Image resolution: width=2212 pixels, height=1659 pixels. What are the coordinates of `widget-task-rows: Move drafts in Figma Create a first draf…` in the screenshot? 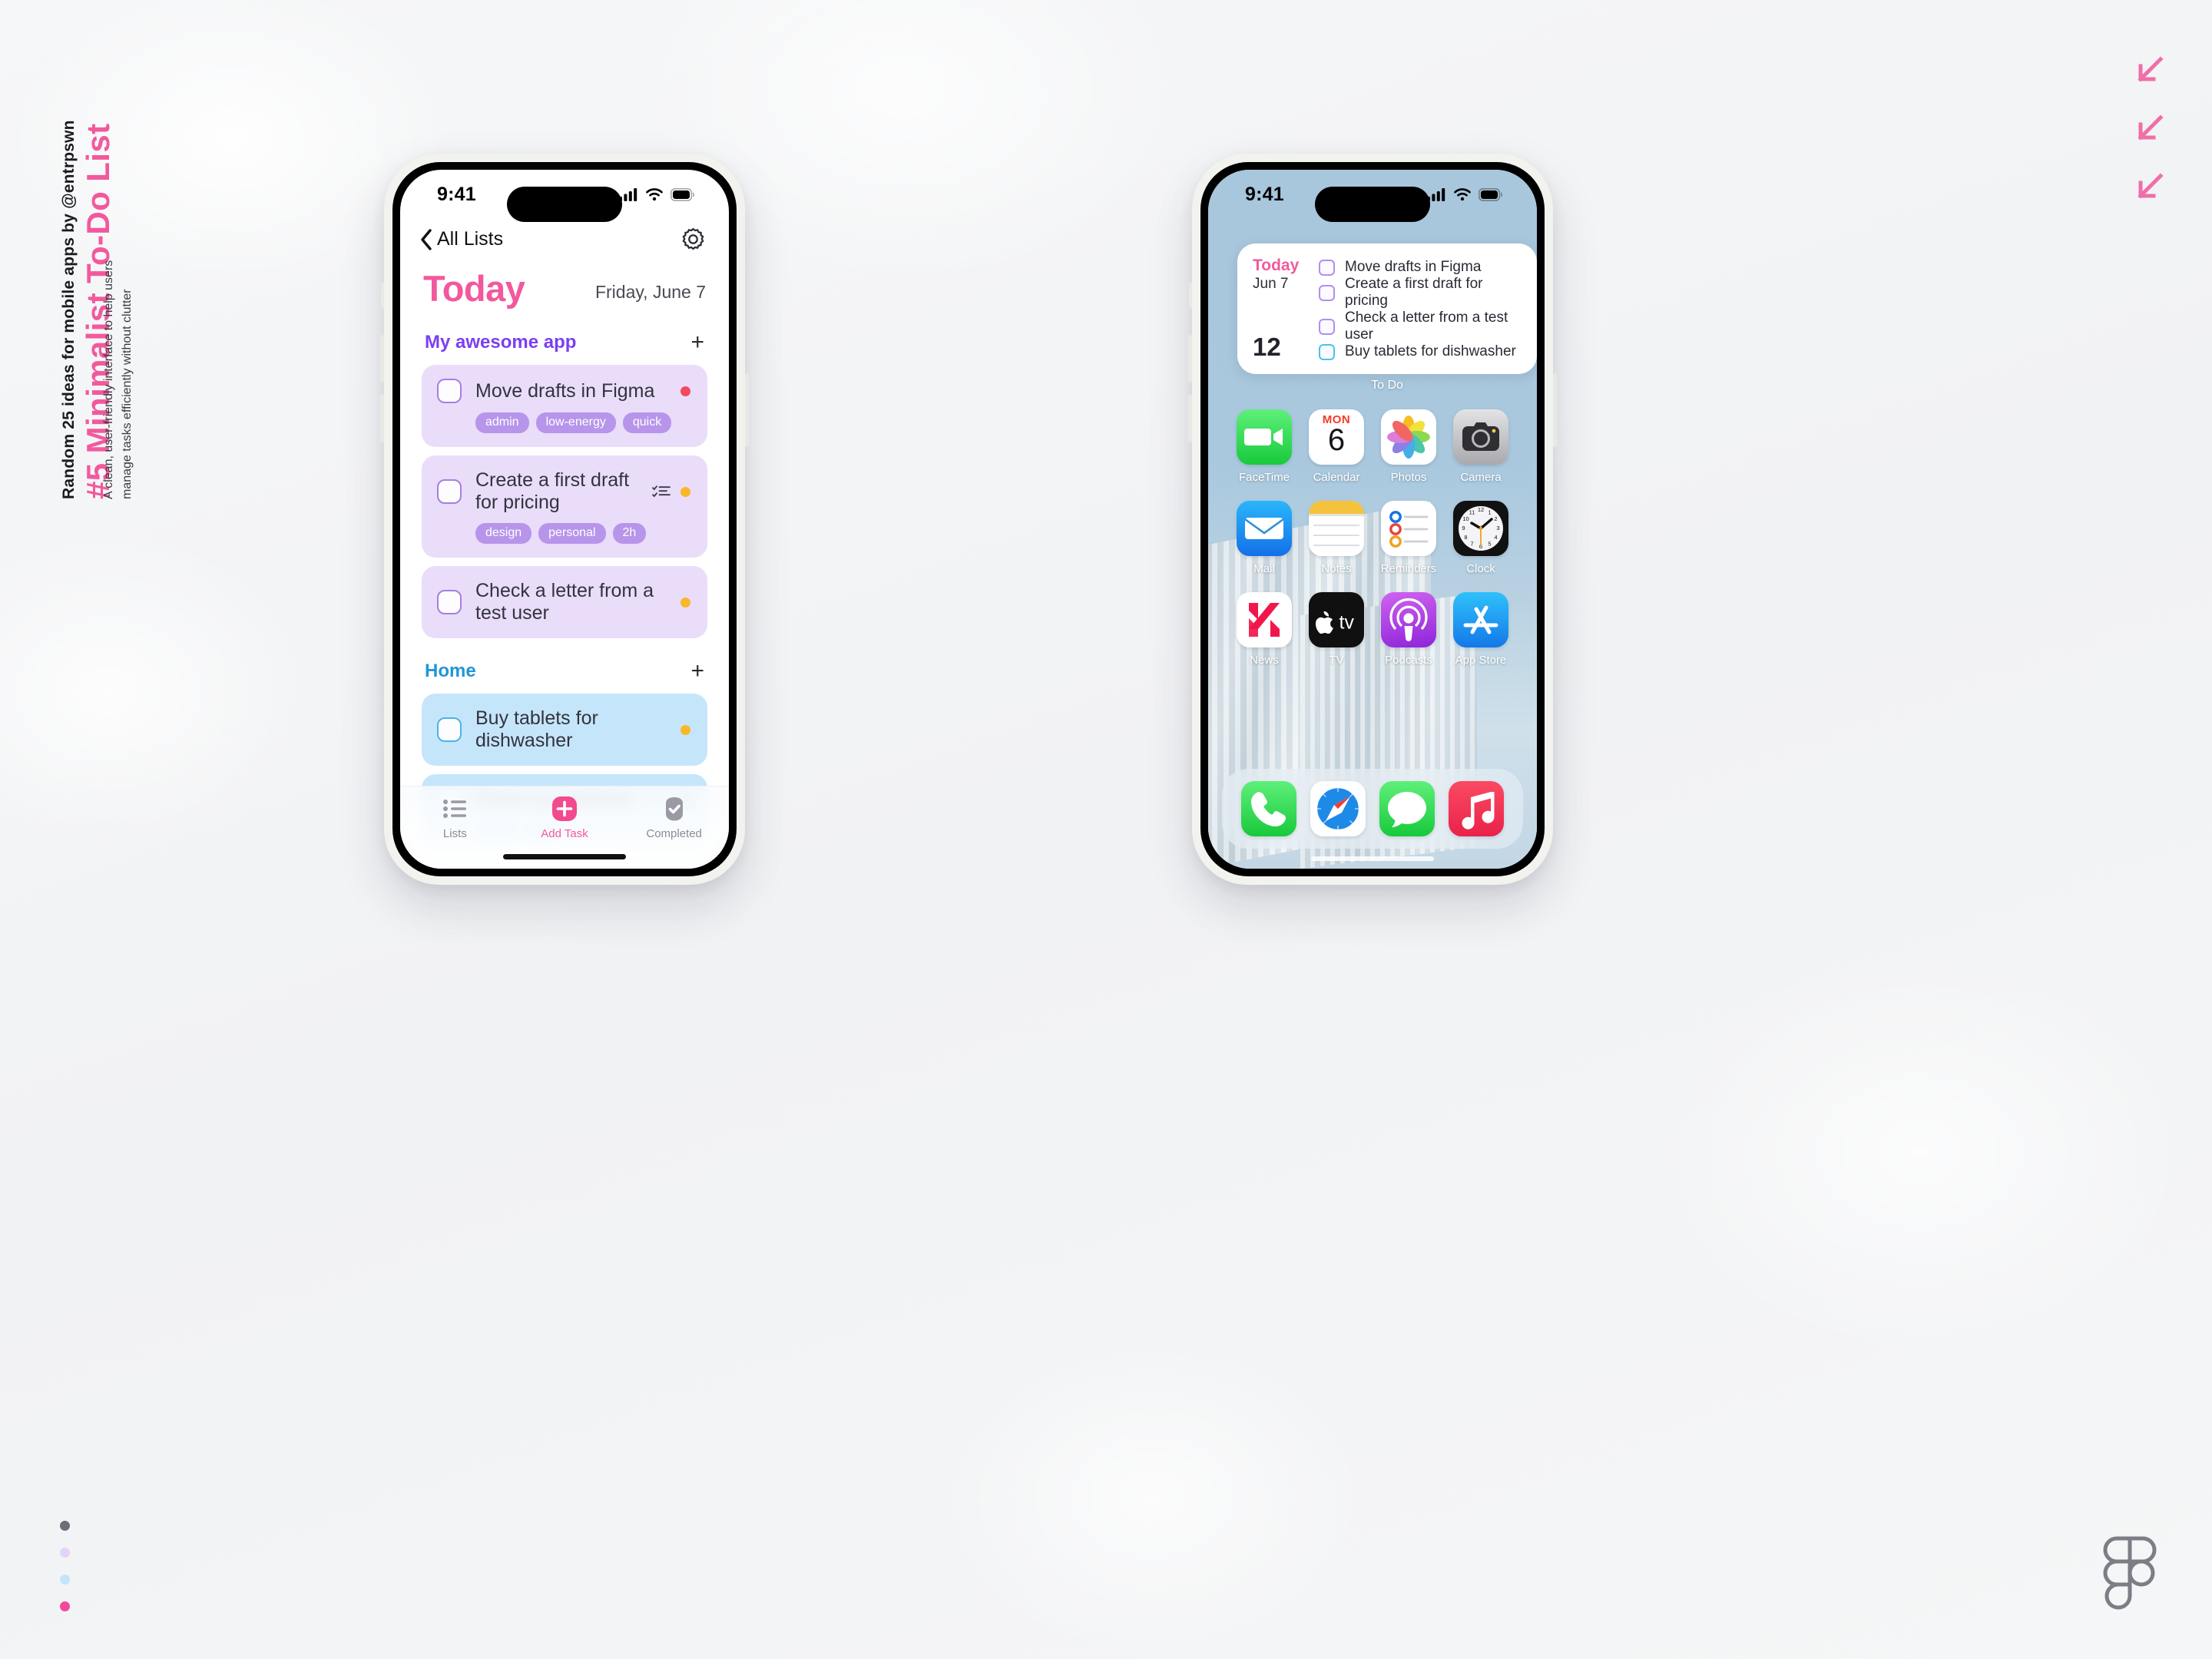 It's located at (1422, 309).